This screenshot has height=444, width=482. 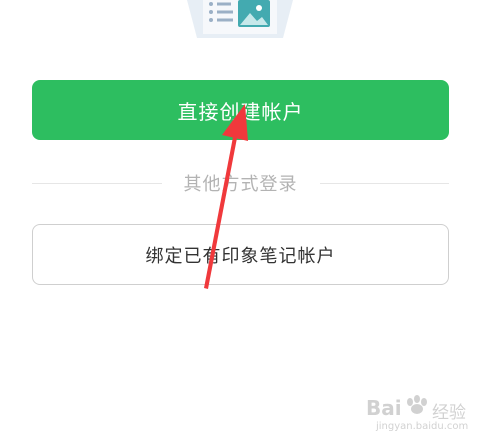 What do you see at coordinates (240, 19) in the screenshot?
I see `document-image-icon` at bounding box center [240, 19].